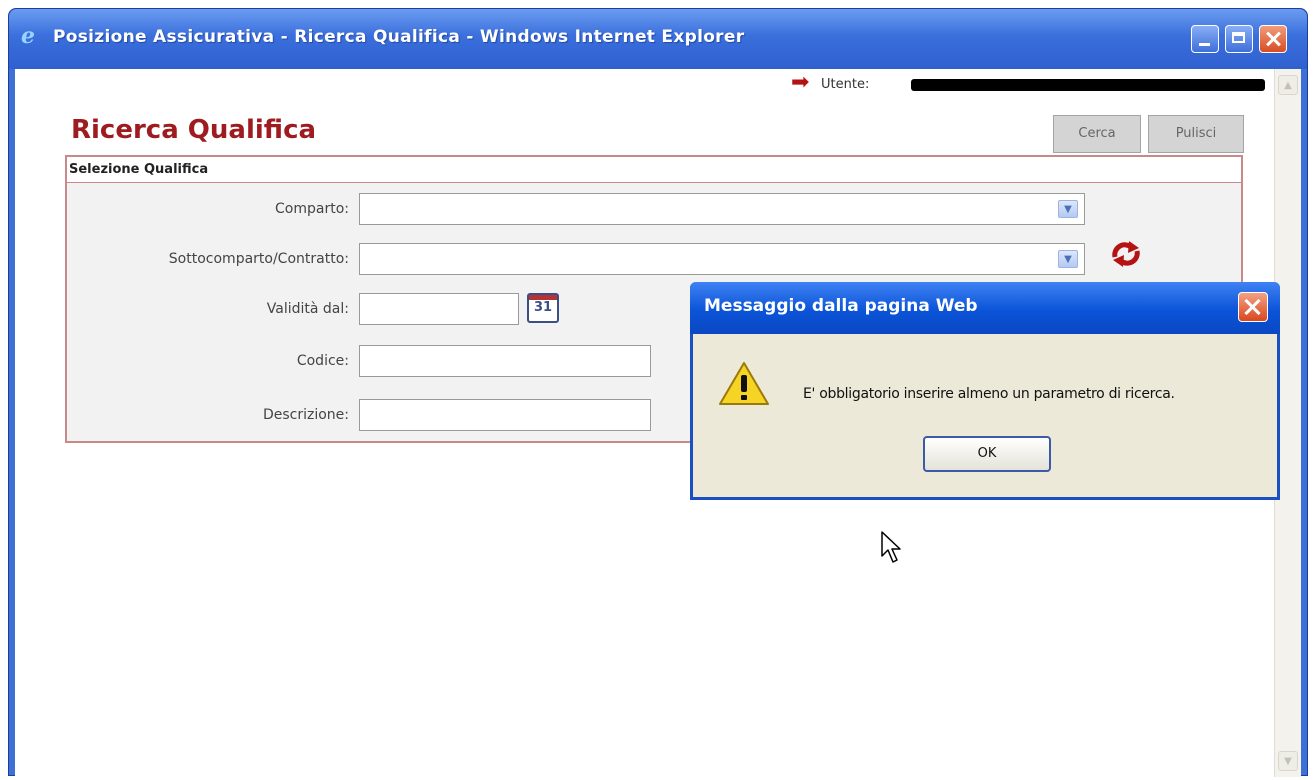  I want to click on codice-label: Codice:, so click(322, 361).